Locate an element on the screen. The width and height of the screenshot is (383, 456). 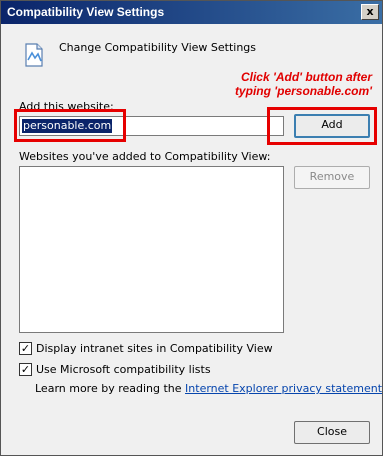
close-icon: x is located at coordinates (370, 11).